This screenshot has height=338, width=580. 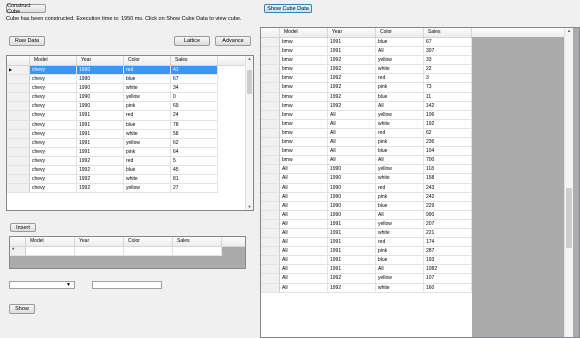 I want to click on scroll-thumb, so click(x=249, y=82).